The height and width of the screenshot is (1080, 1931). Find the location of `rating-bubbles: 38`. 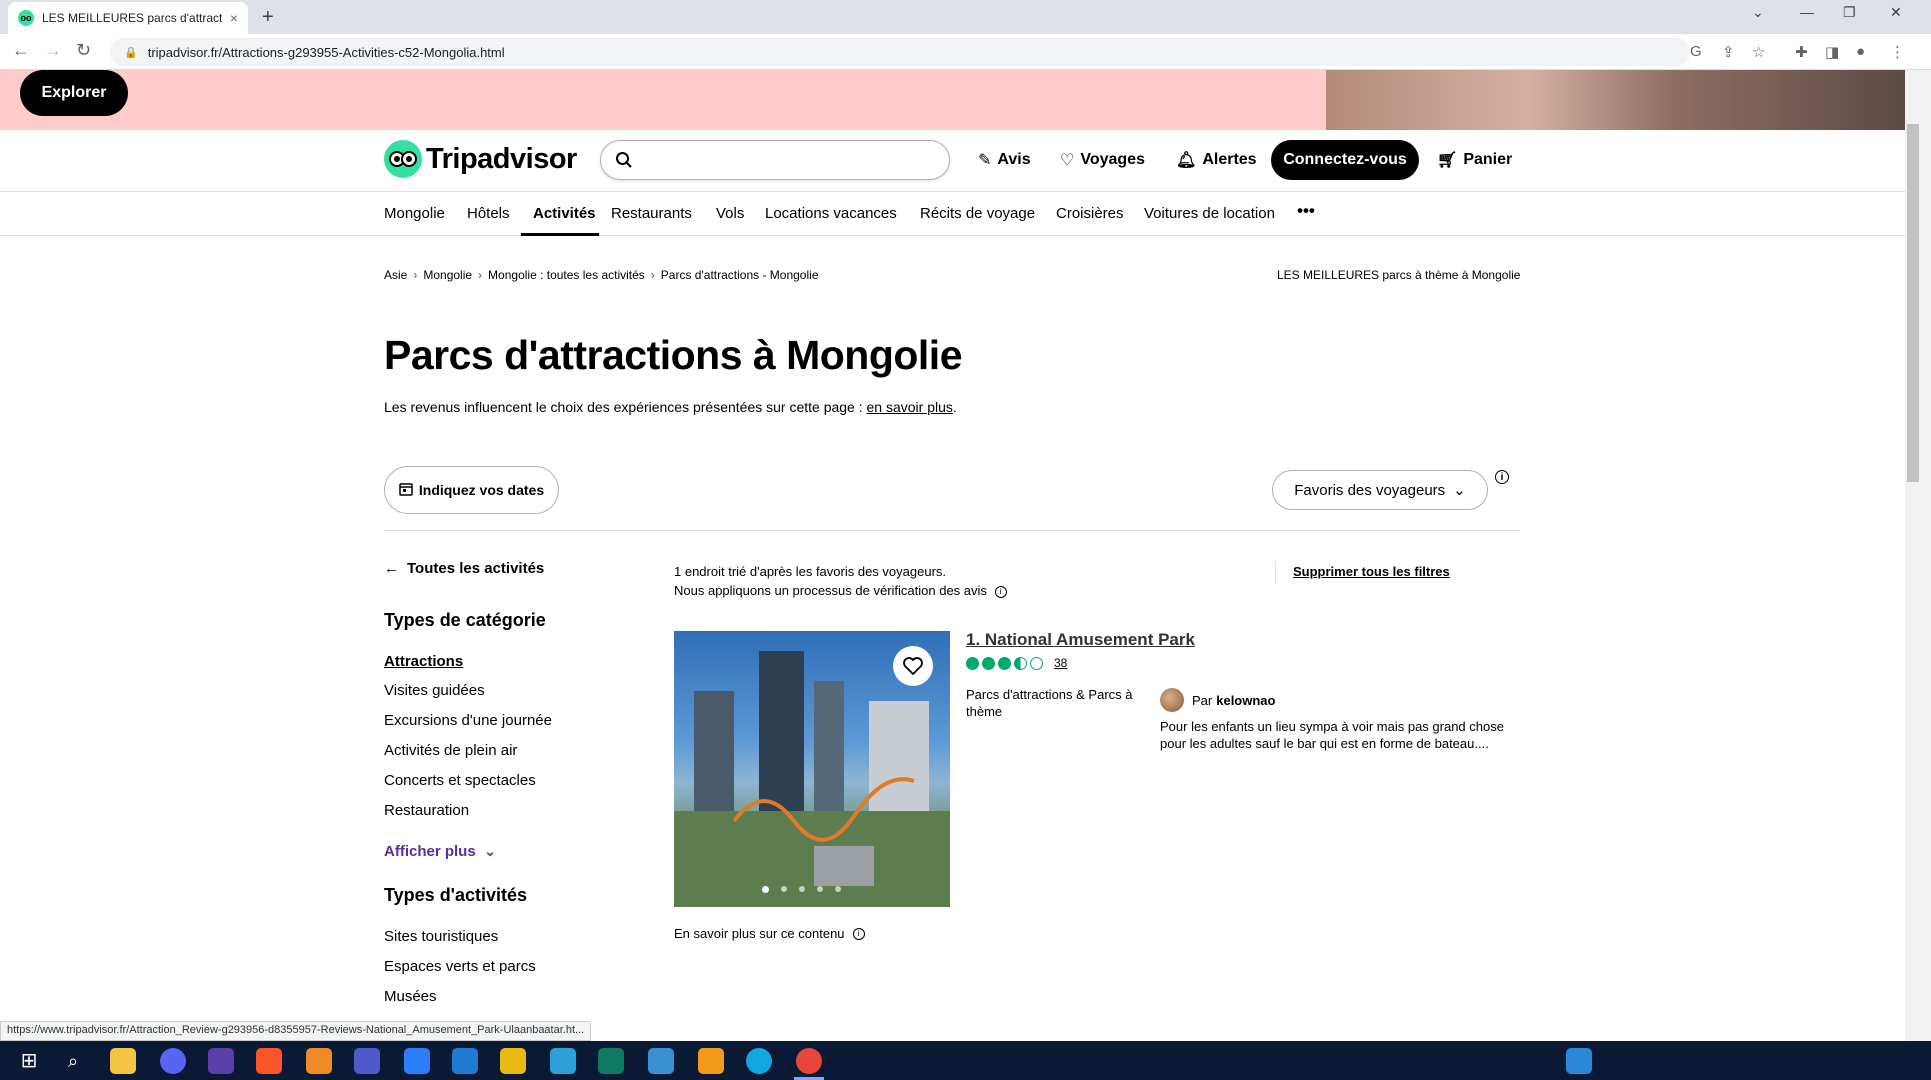

rating-bubbles: 38 is located at coordinates (1016, 663).